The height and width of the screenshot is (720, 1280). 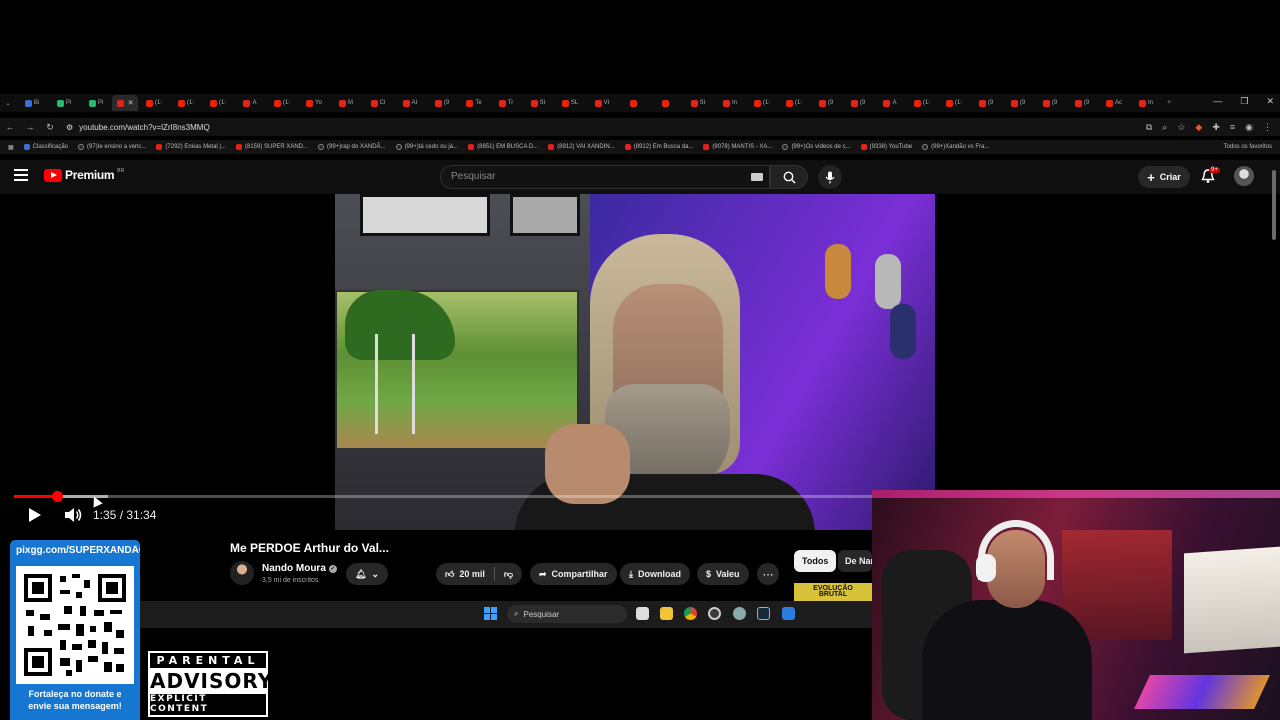 What do you see at coordinates (1217, 101) in the screenshot?
I see `minimize-icon: —` at bounding box center [1217, 101].